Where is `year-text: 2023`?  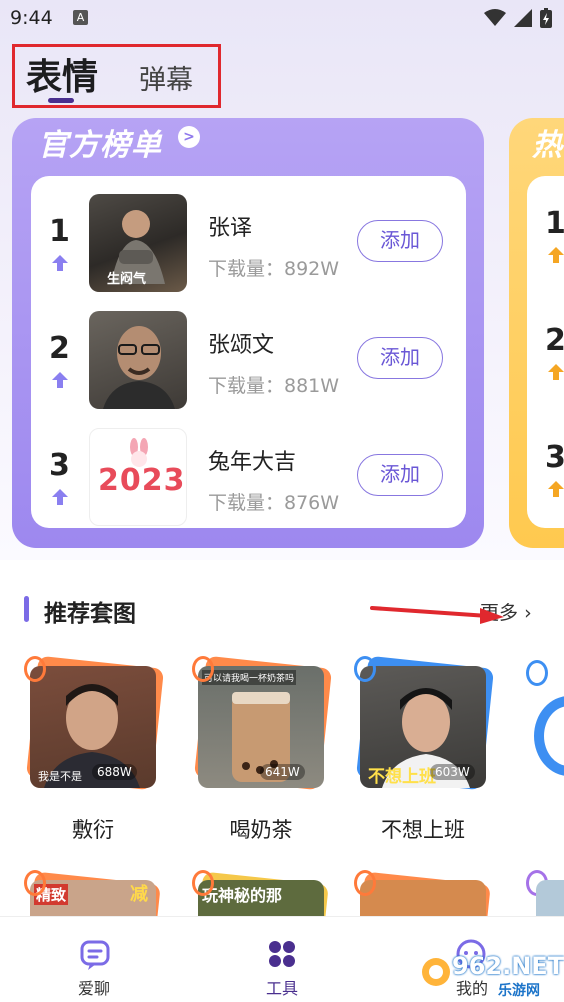 year-text: 2023 is located at coordinates (142, 480).